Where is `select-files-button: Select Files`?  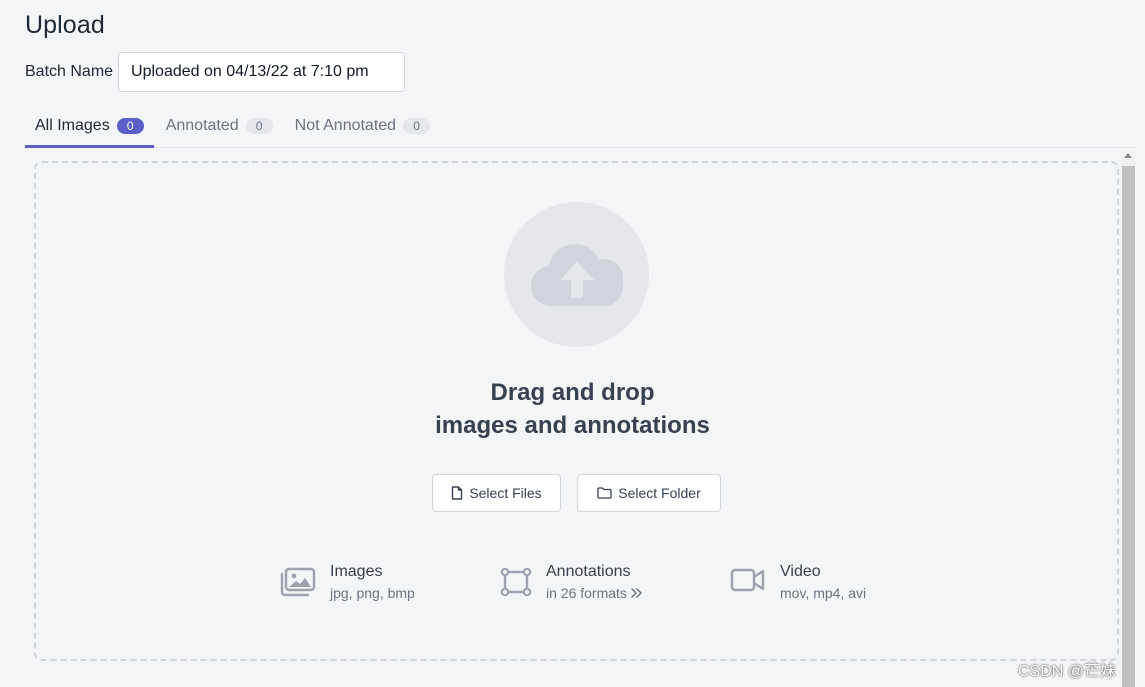 select-files-button: Select Files is located at coordinates (496, 493).